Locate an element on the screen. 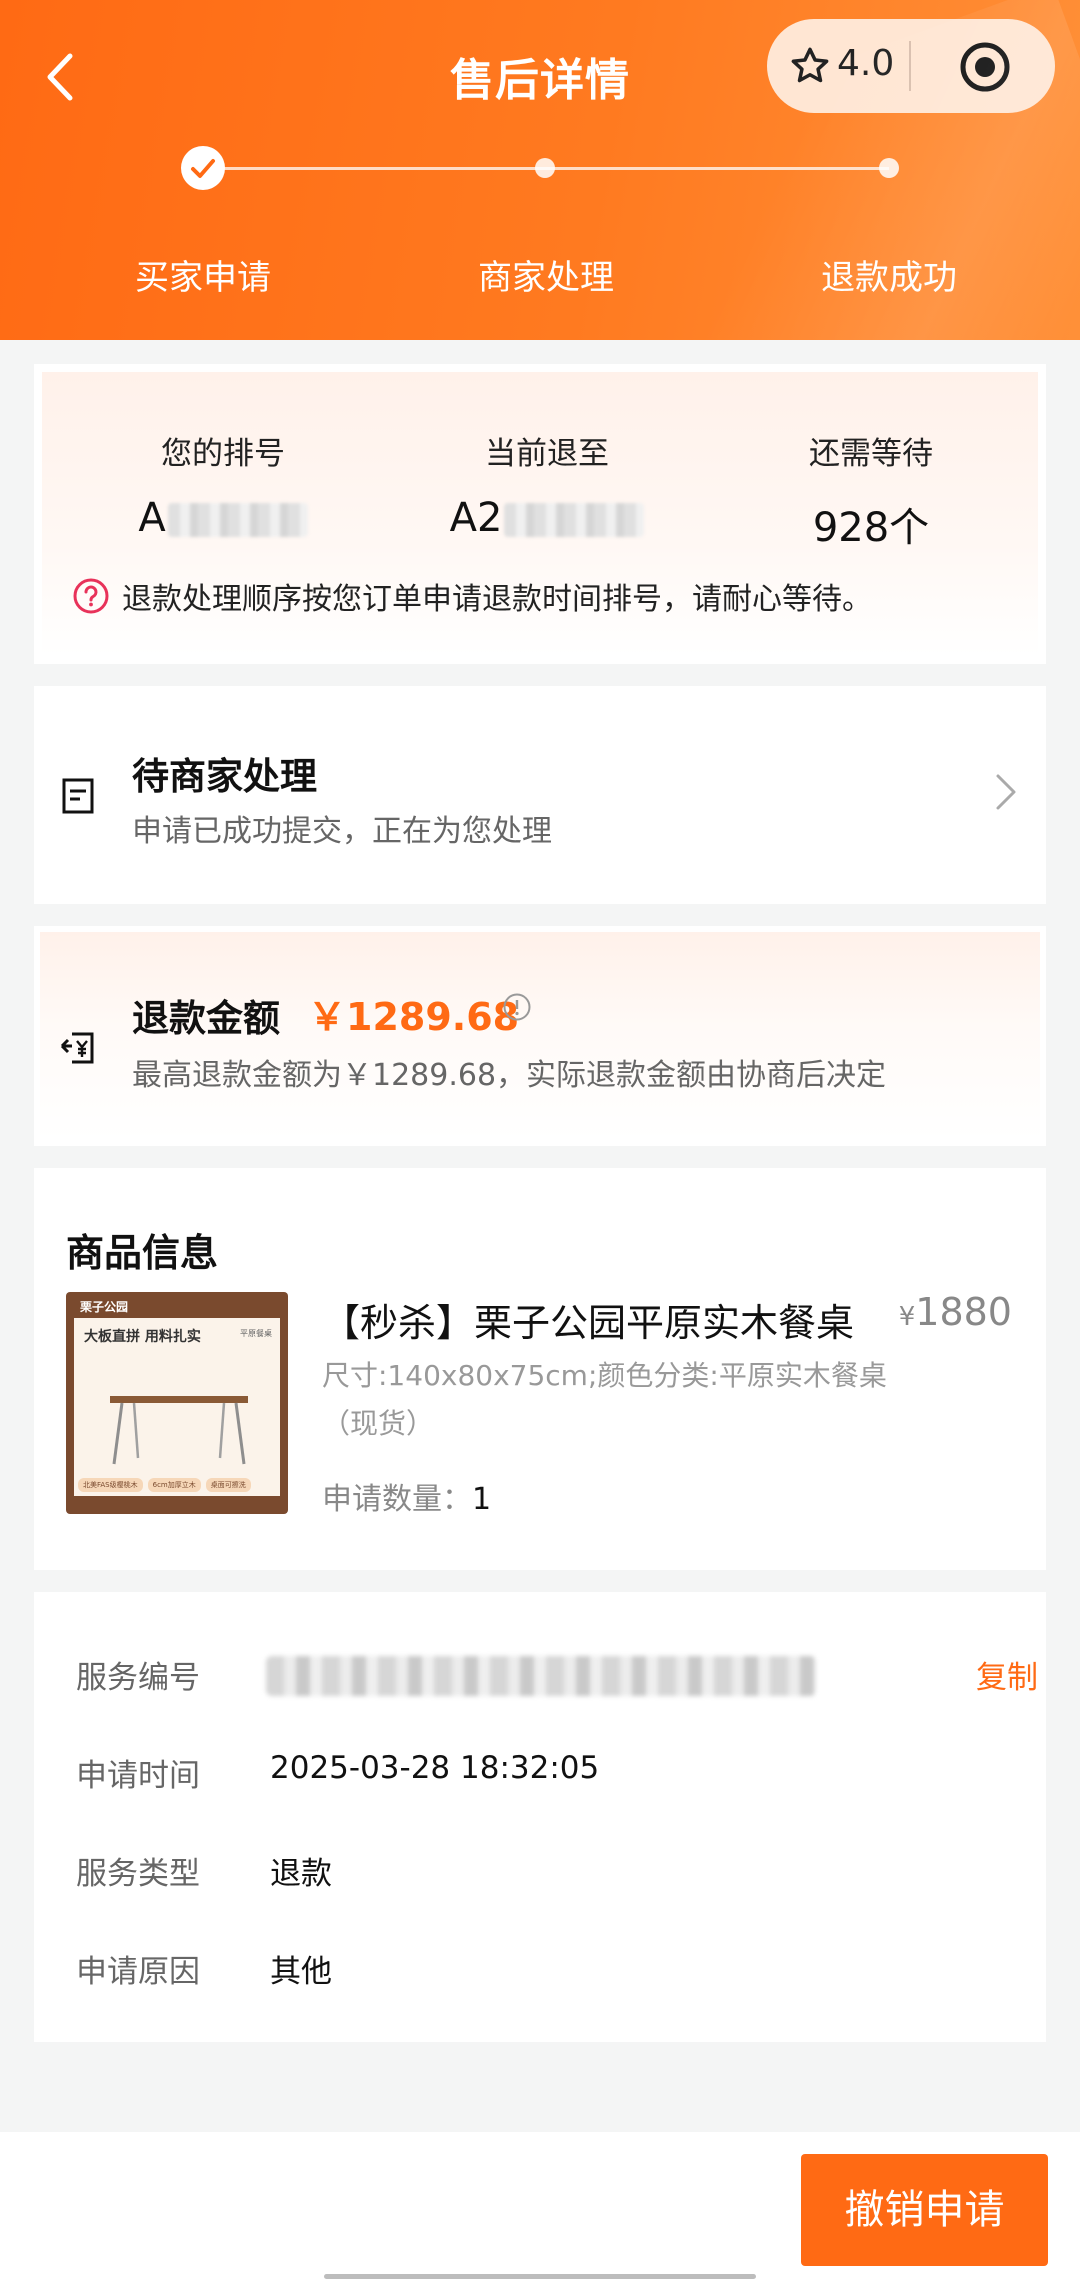  refund-title: 退款金额 is located at coordinates (206, 1018).